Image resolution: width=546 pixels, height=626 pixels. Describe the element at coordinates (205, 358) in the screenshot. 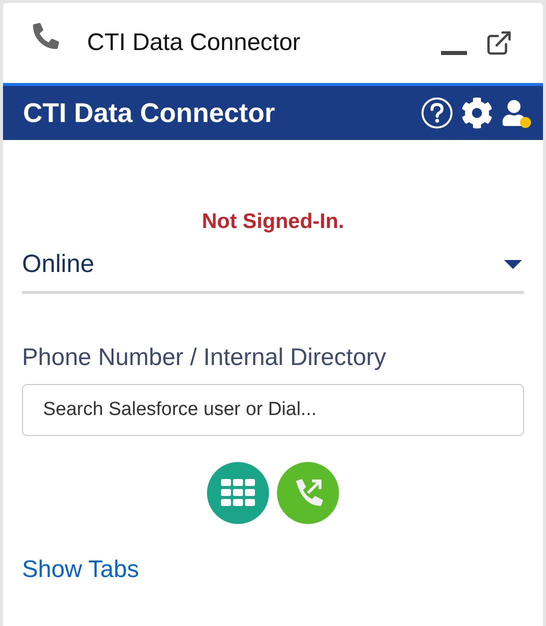

I see `dial-label: Phone Number / Internal Directory` at that location.